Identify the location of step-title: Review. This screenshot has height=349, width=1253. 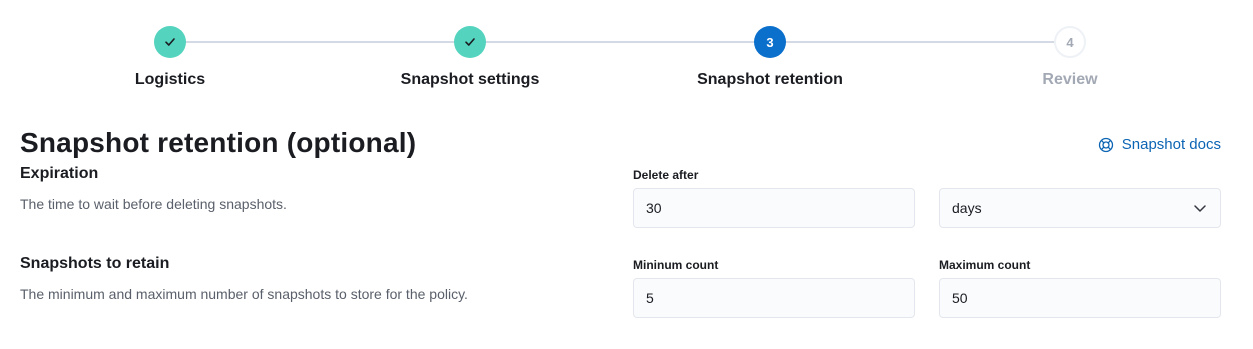
(1070, 79).